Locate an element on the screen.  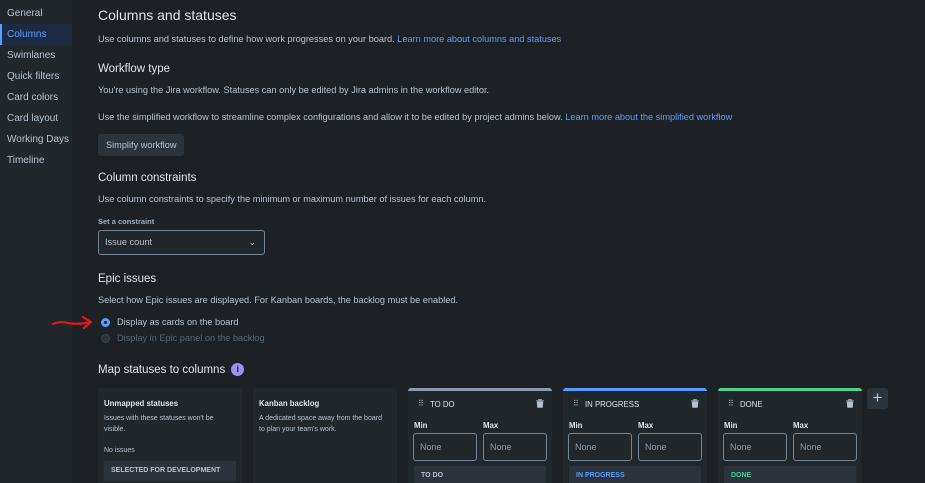
constraint-select-label: Set a constraint is located at coordinates (126, 221).